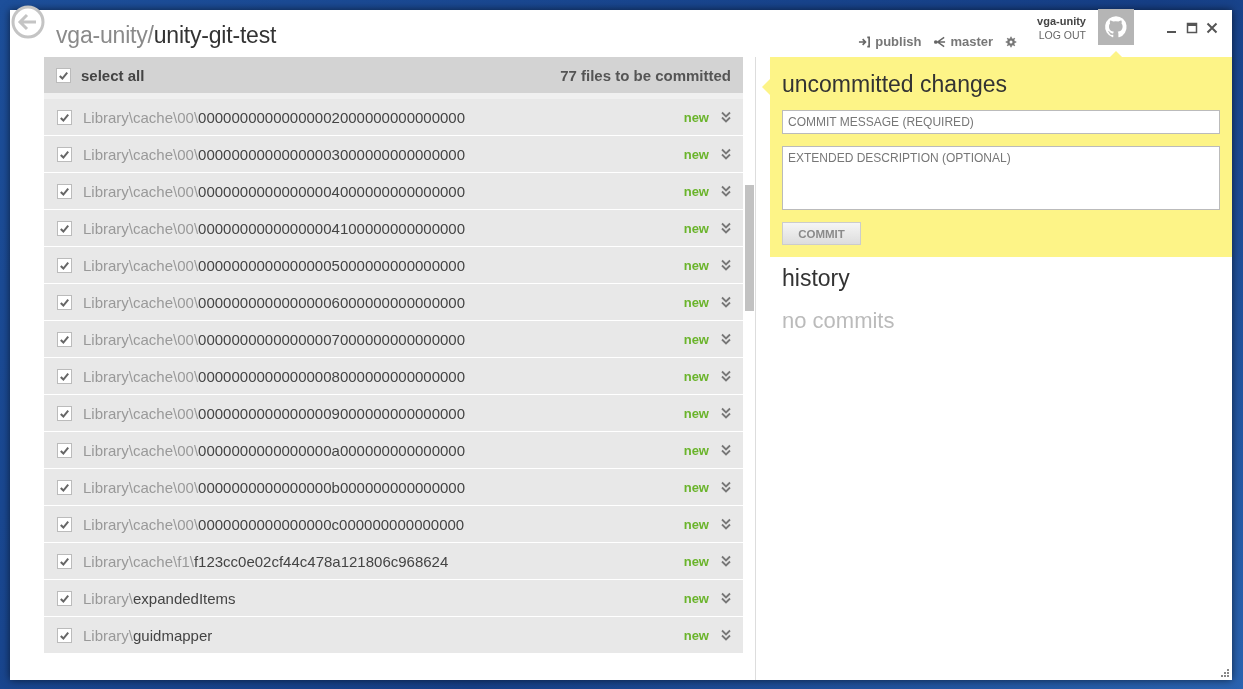  I want to click on file-path: Library\cache\f1\f123cc0e02cf44c478a121806c968624, so click(266, 561).